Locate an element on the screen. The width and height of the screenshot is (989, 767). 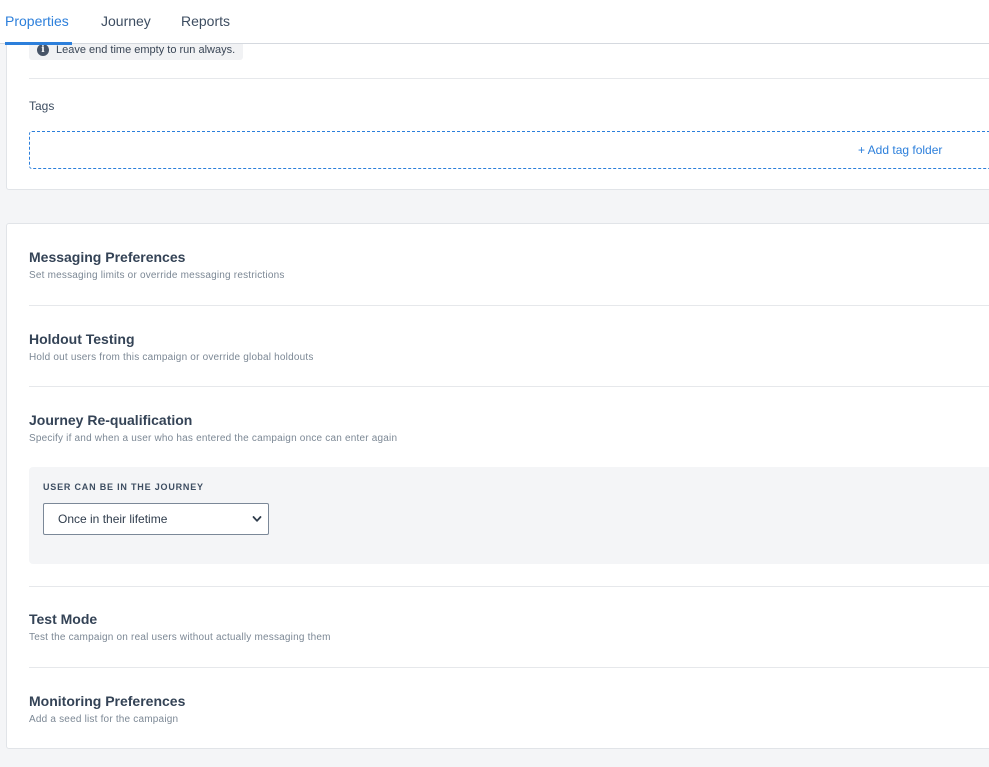
monitoring-preferences-title: Monitoring Preferences is located at coordinates (107, 701).